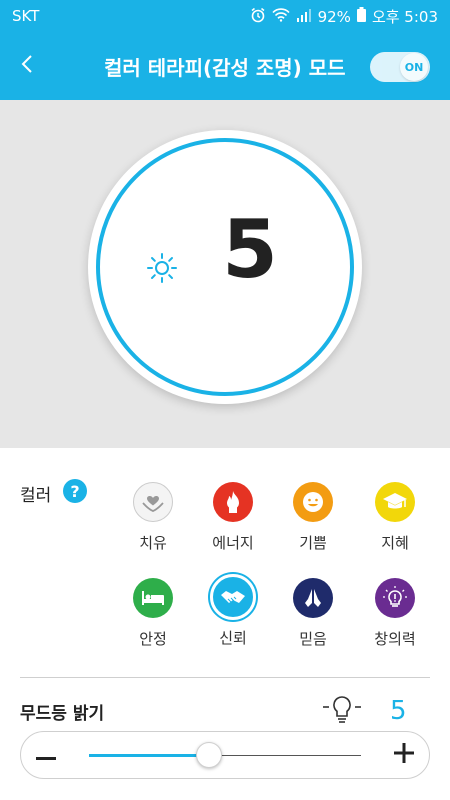  I want to click on heart-hands-icon, so click(153, 502).